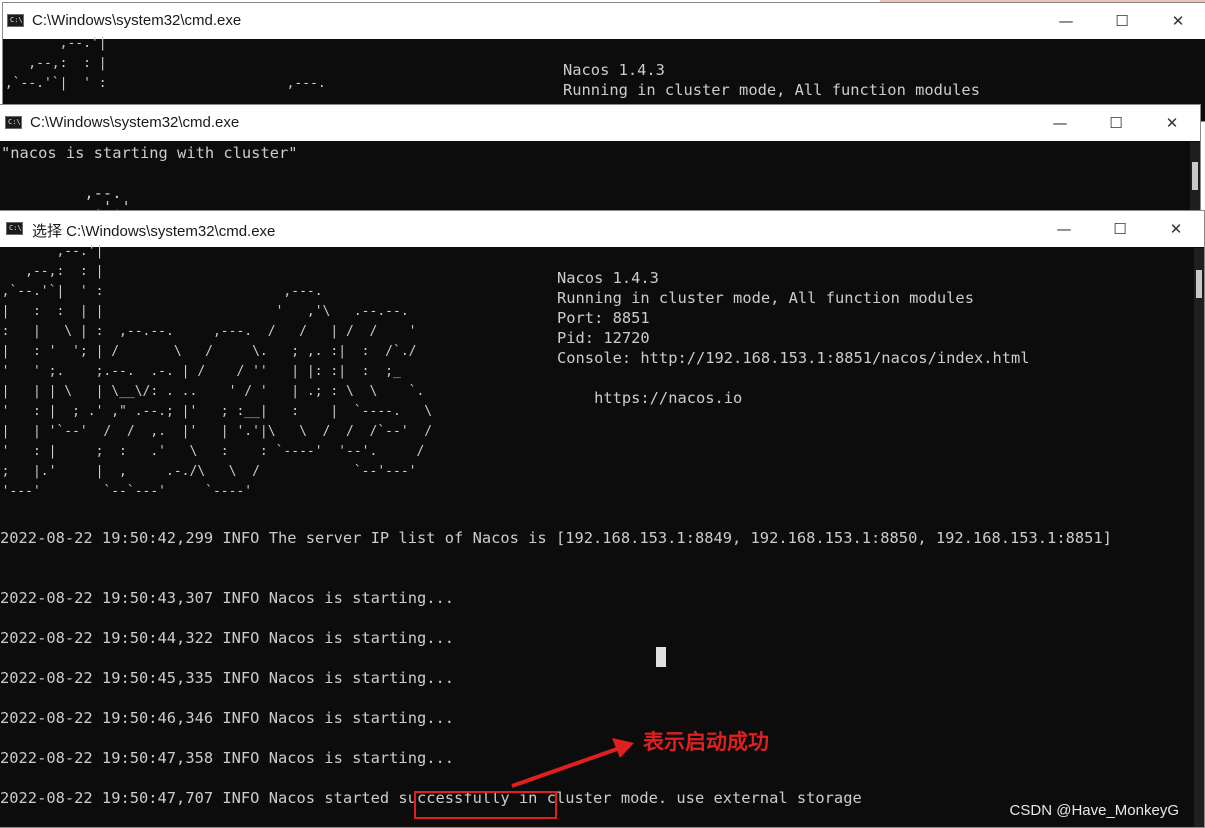 This screenshot has height=828, width=1205. I want to click on annotation-arrow, so click(572, 763).